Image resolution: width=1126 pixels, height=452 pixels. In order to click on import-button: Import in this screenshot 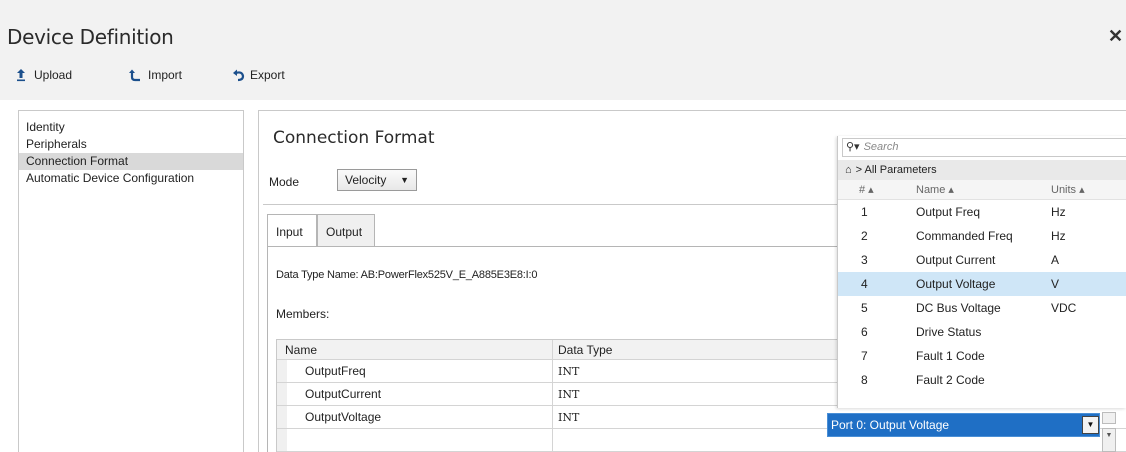, I will do `click(155, 75)`.